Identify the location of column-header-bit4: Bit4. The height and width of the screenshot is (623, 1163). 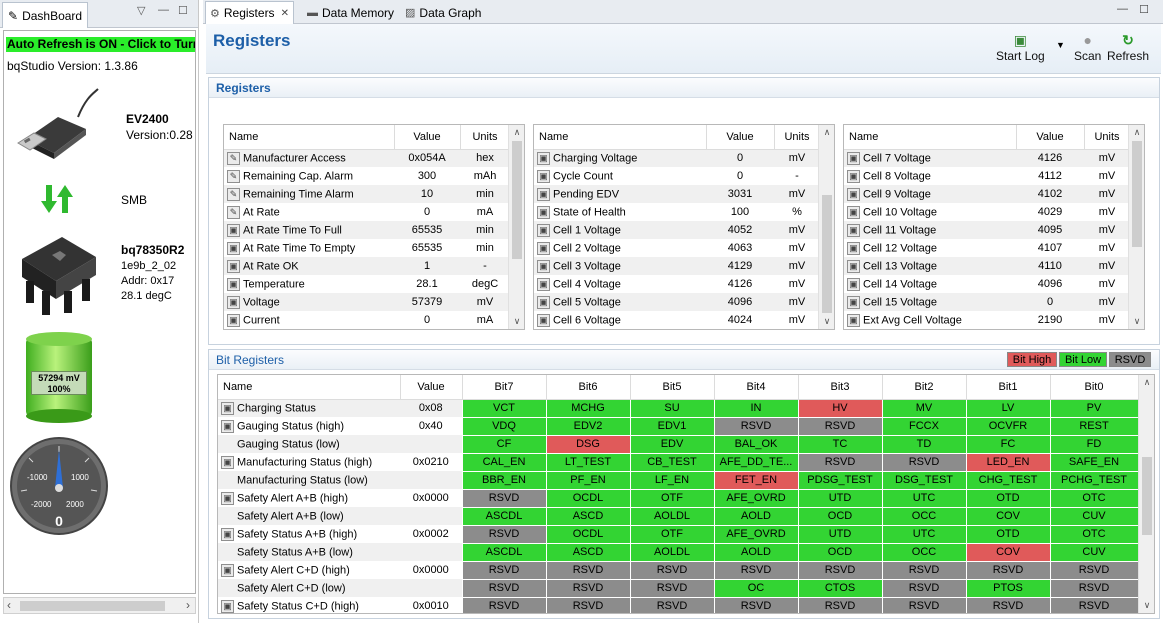
(756, 387).